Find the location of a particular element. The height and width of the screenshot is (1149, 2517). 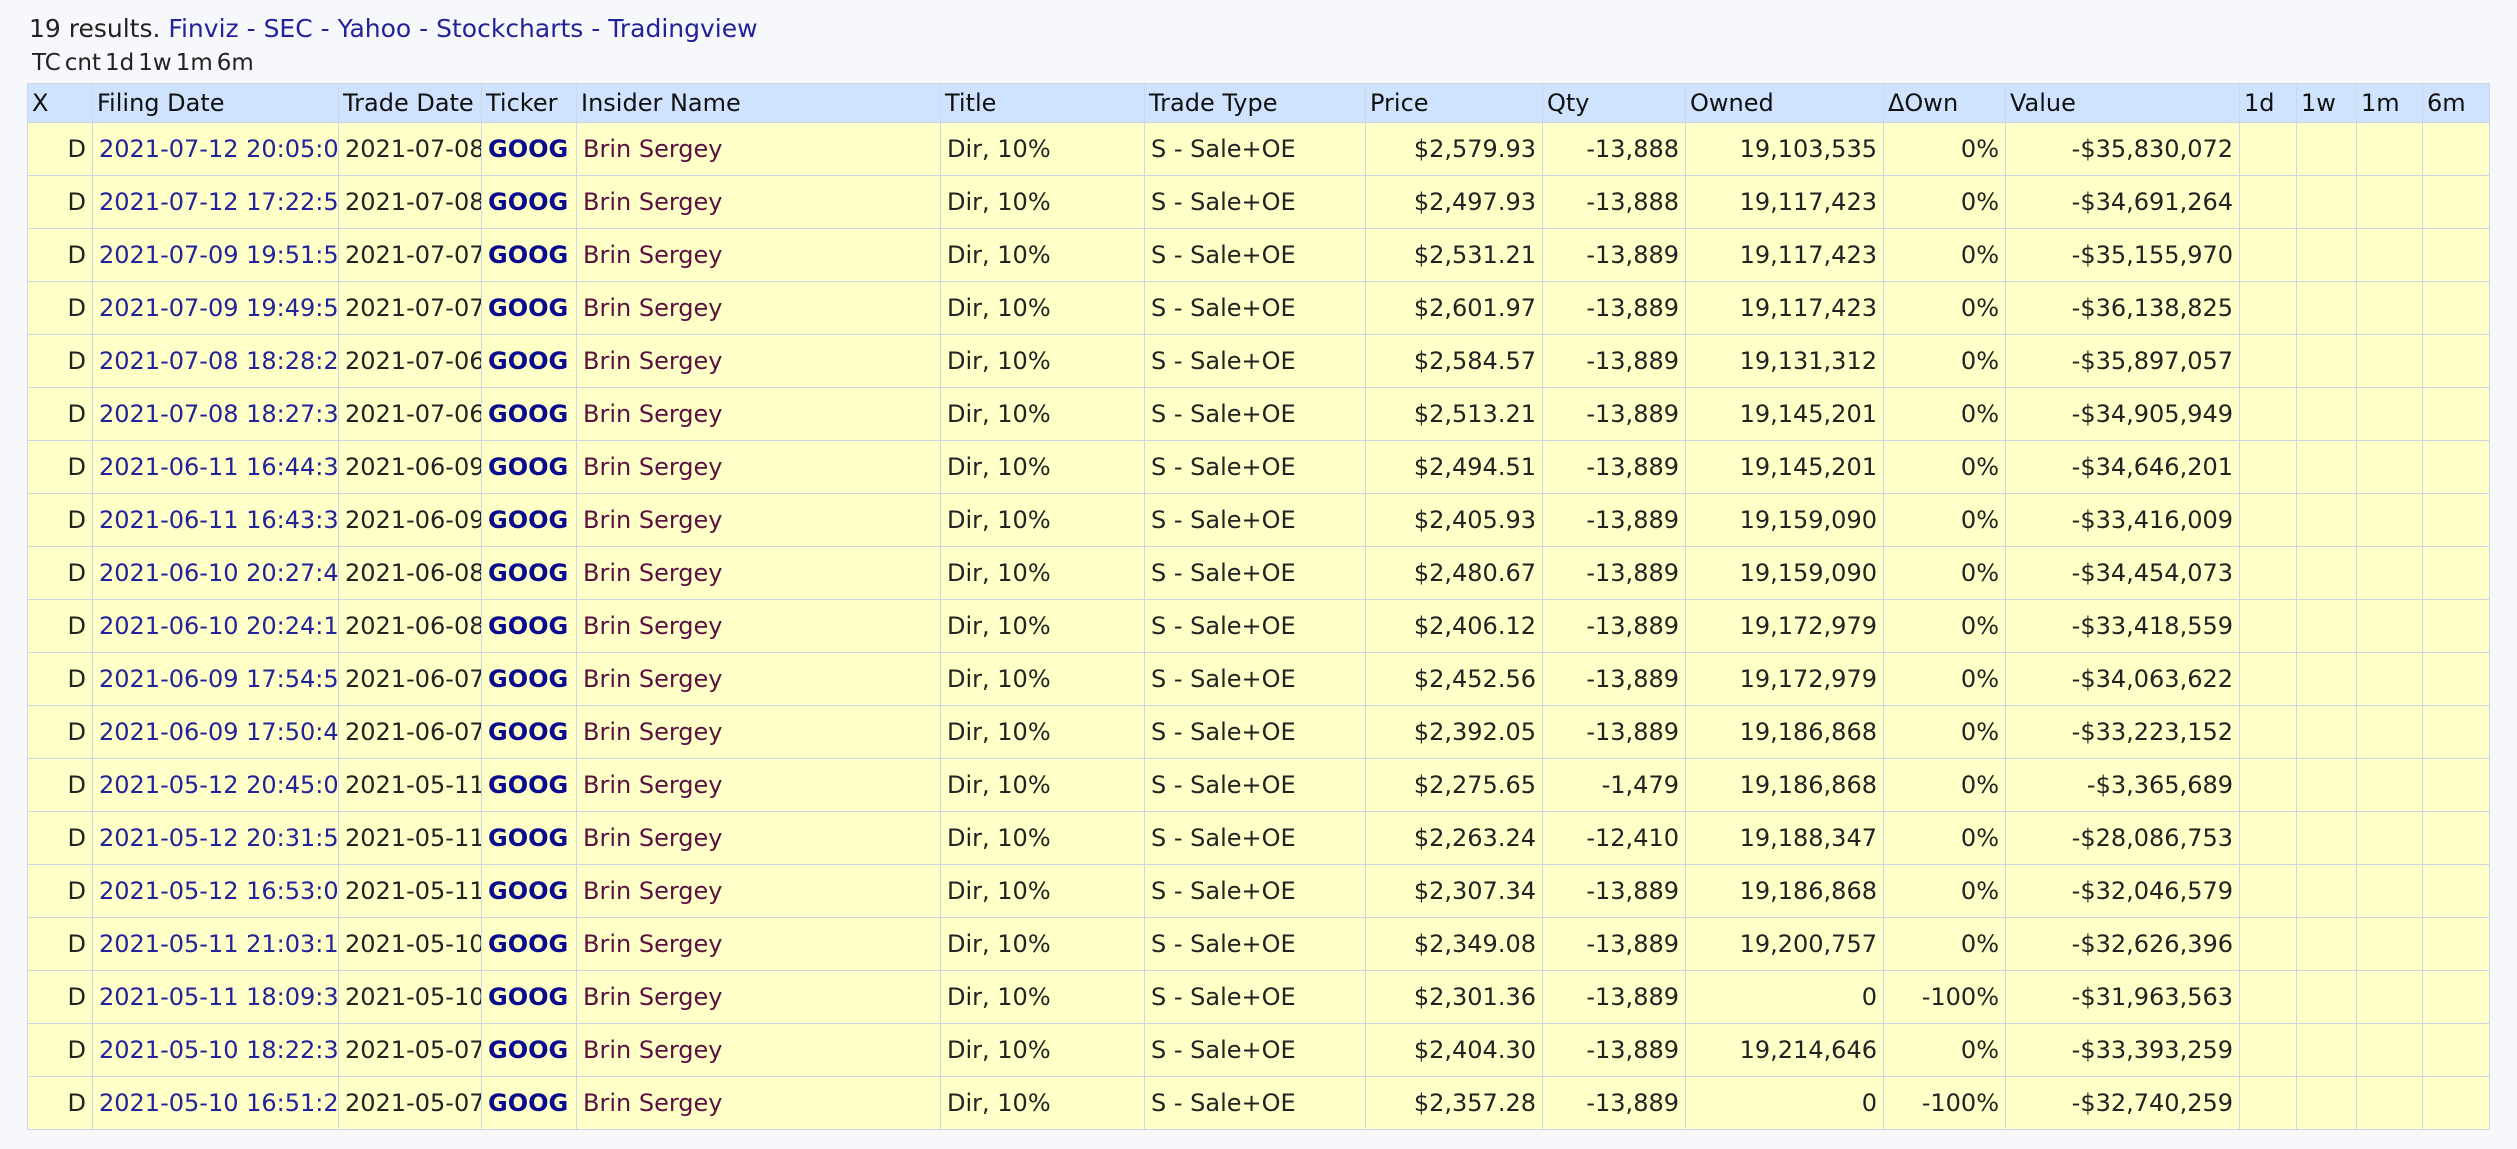

column-header-x: X is located at coordinates (60, 103).